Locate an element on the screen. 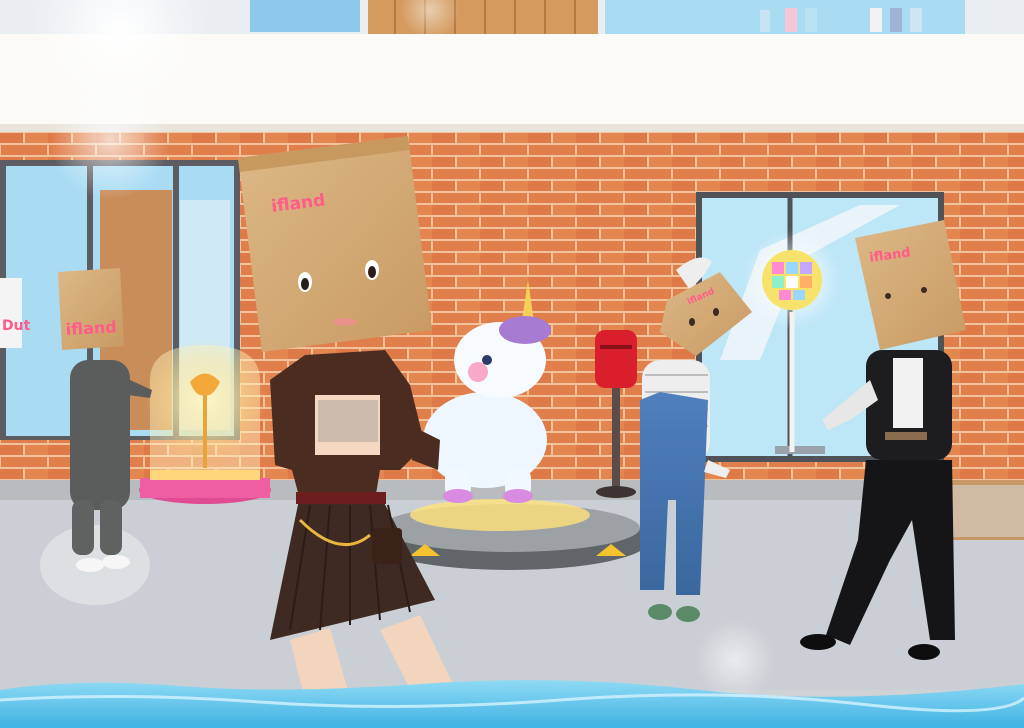 Image resolution: width=1024 pixels, height=728 pixels. rose-dome-icon is located at coordinates (205, 422).